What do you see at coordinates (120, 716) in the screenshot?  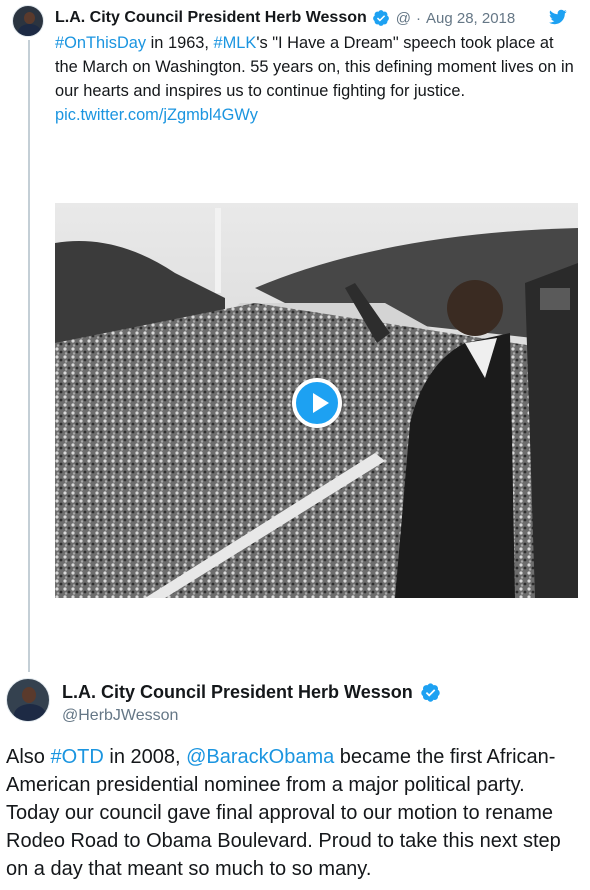 I see `handle: @HerbJWesson` at bounding box center [120, 716].